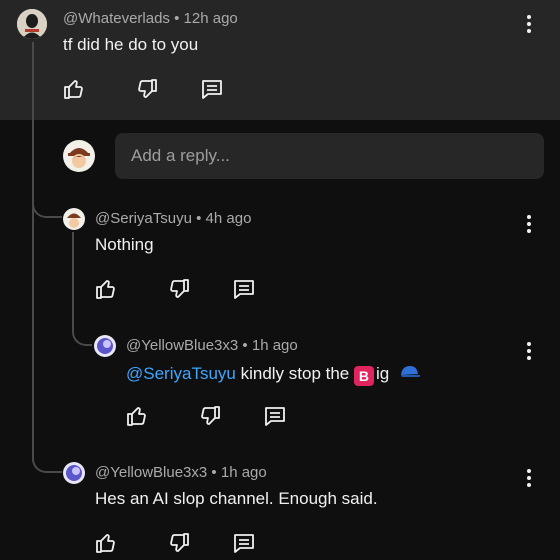 Image resolution: width=560 pixels, height=560 pixels. What do you see at coordinates (82, 337) in the screenshot?
I see `thread-curve-reply2` at bounding box center [82, 337].